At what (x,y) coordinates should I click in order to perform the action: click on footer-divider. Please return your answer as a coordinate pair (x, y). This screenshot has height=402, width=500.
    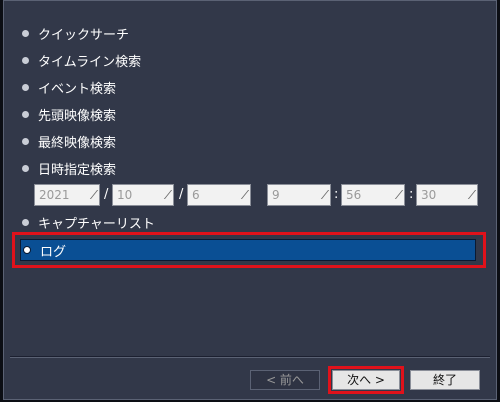
    Looking at the image, I should click on (250, 357).